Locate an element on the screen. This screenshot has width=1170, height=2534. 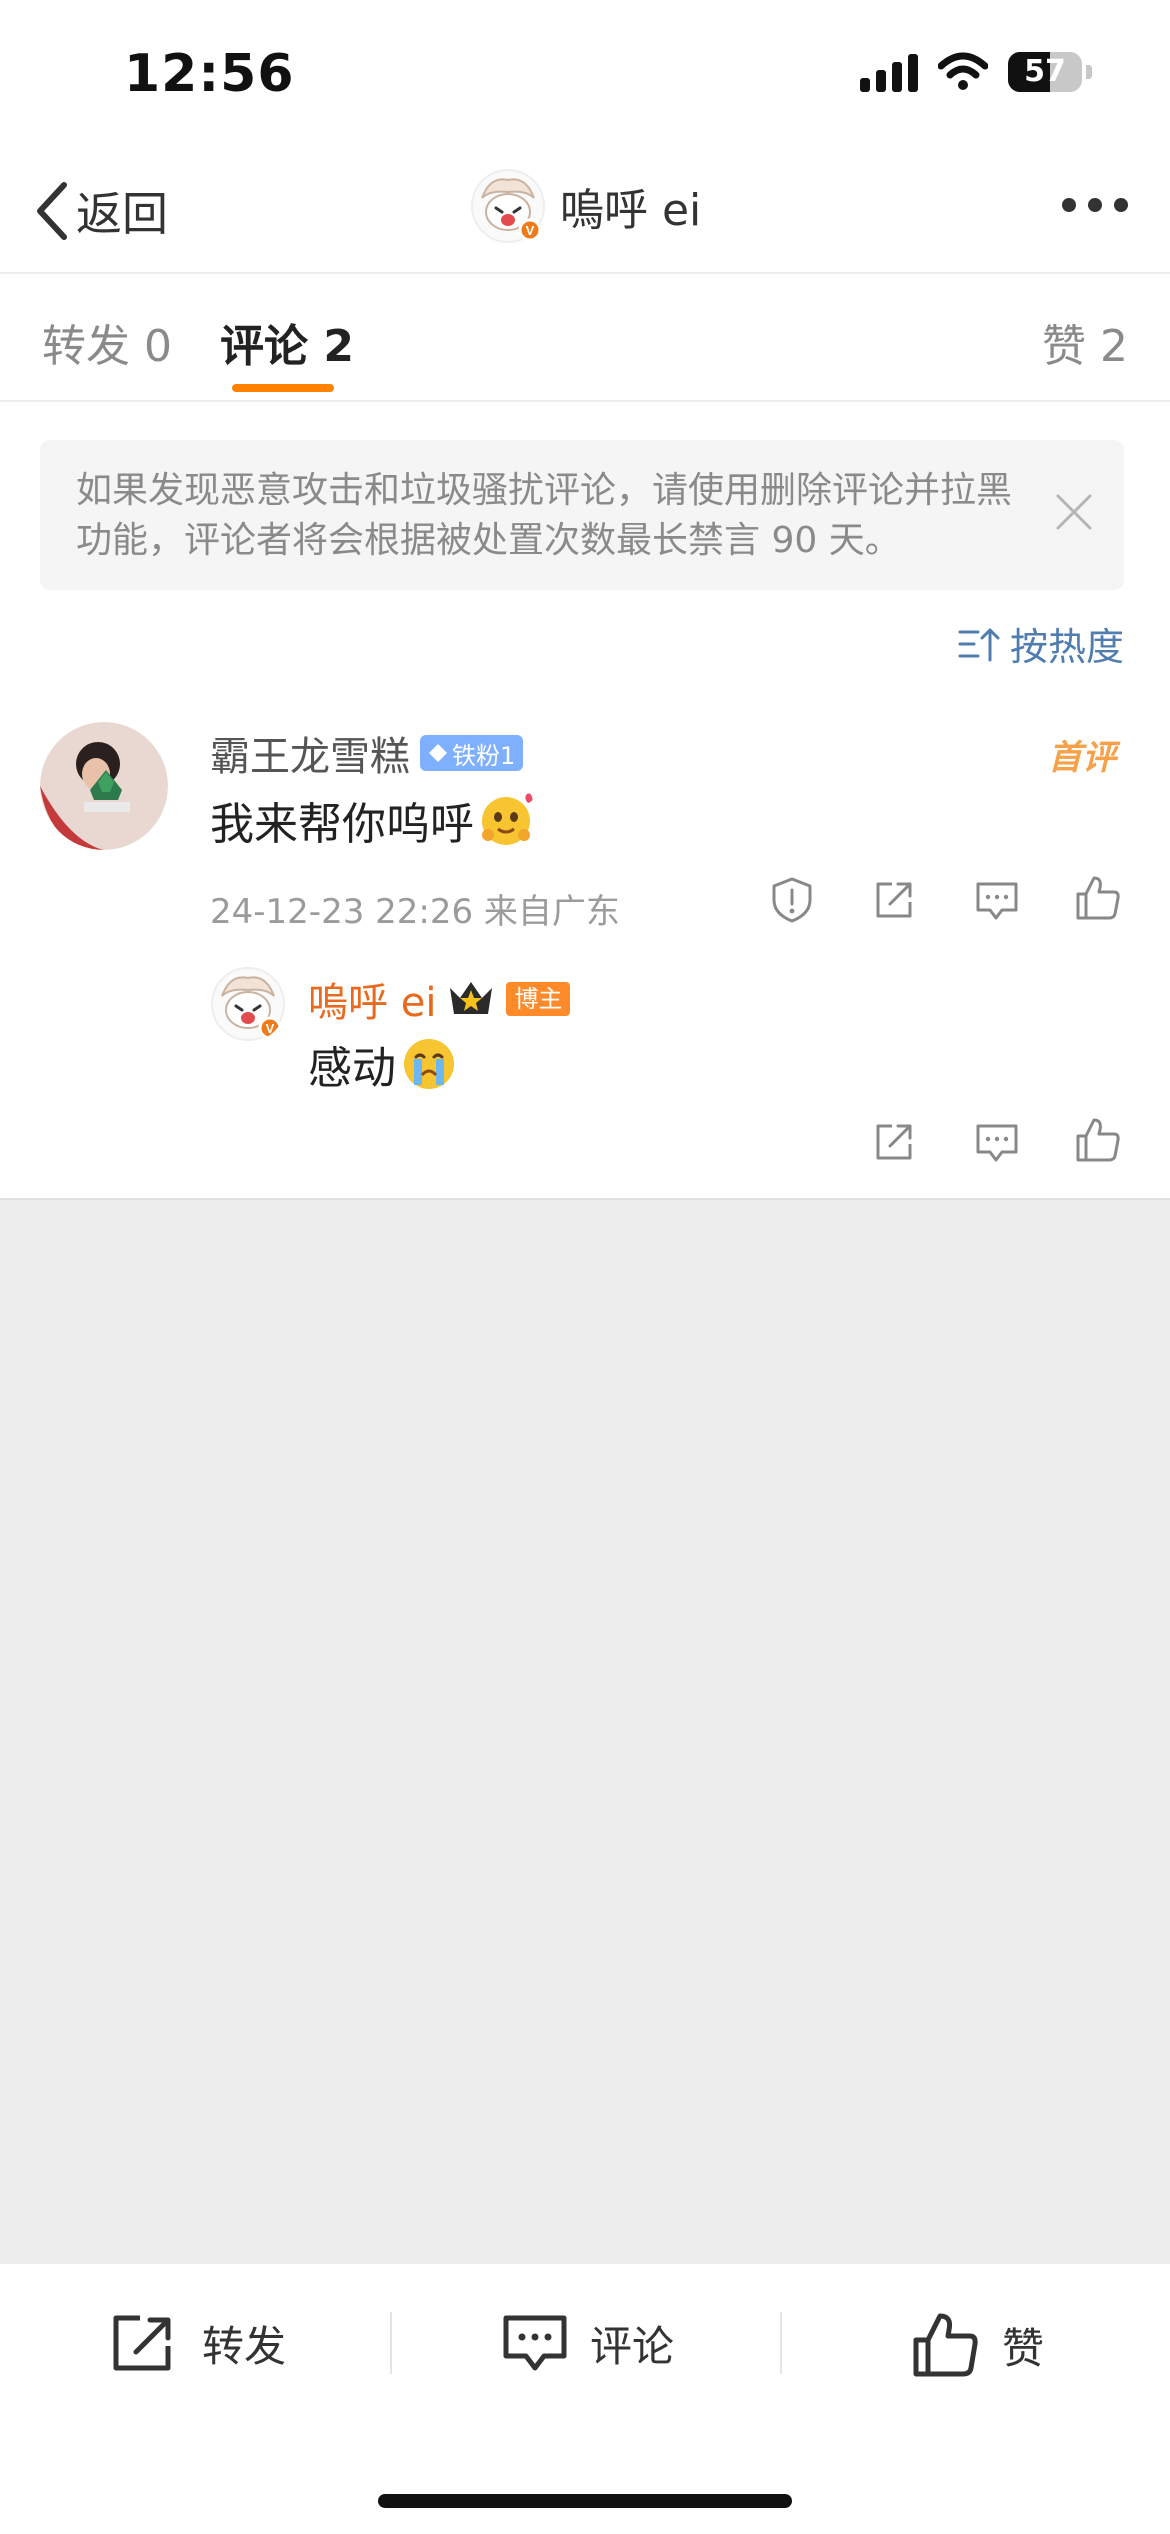
page-title: 嗚呼 ei is located at coordinates (631, 210).